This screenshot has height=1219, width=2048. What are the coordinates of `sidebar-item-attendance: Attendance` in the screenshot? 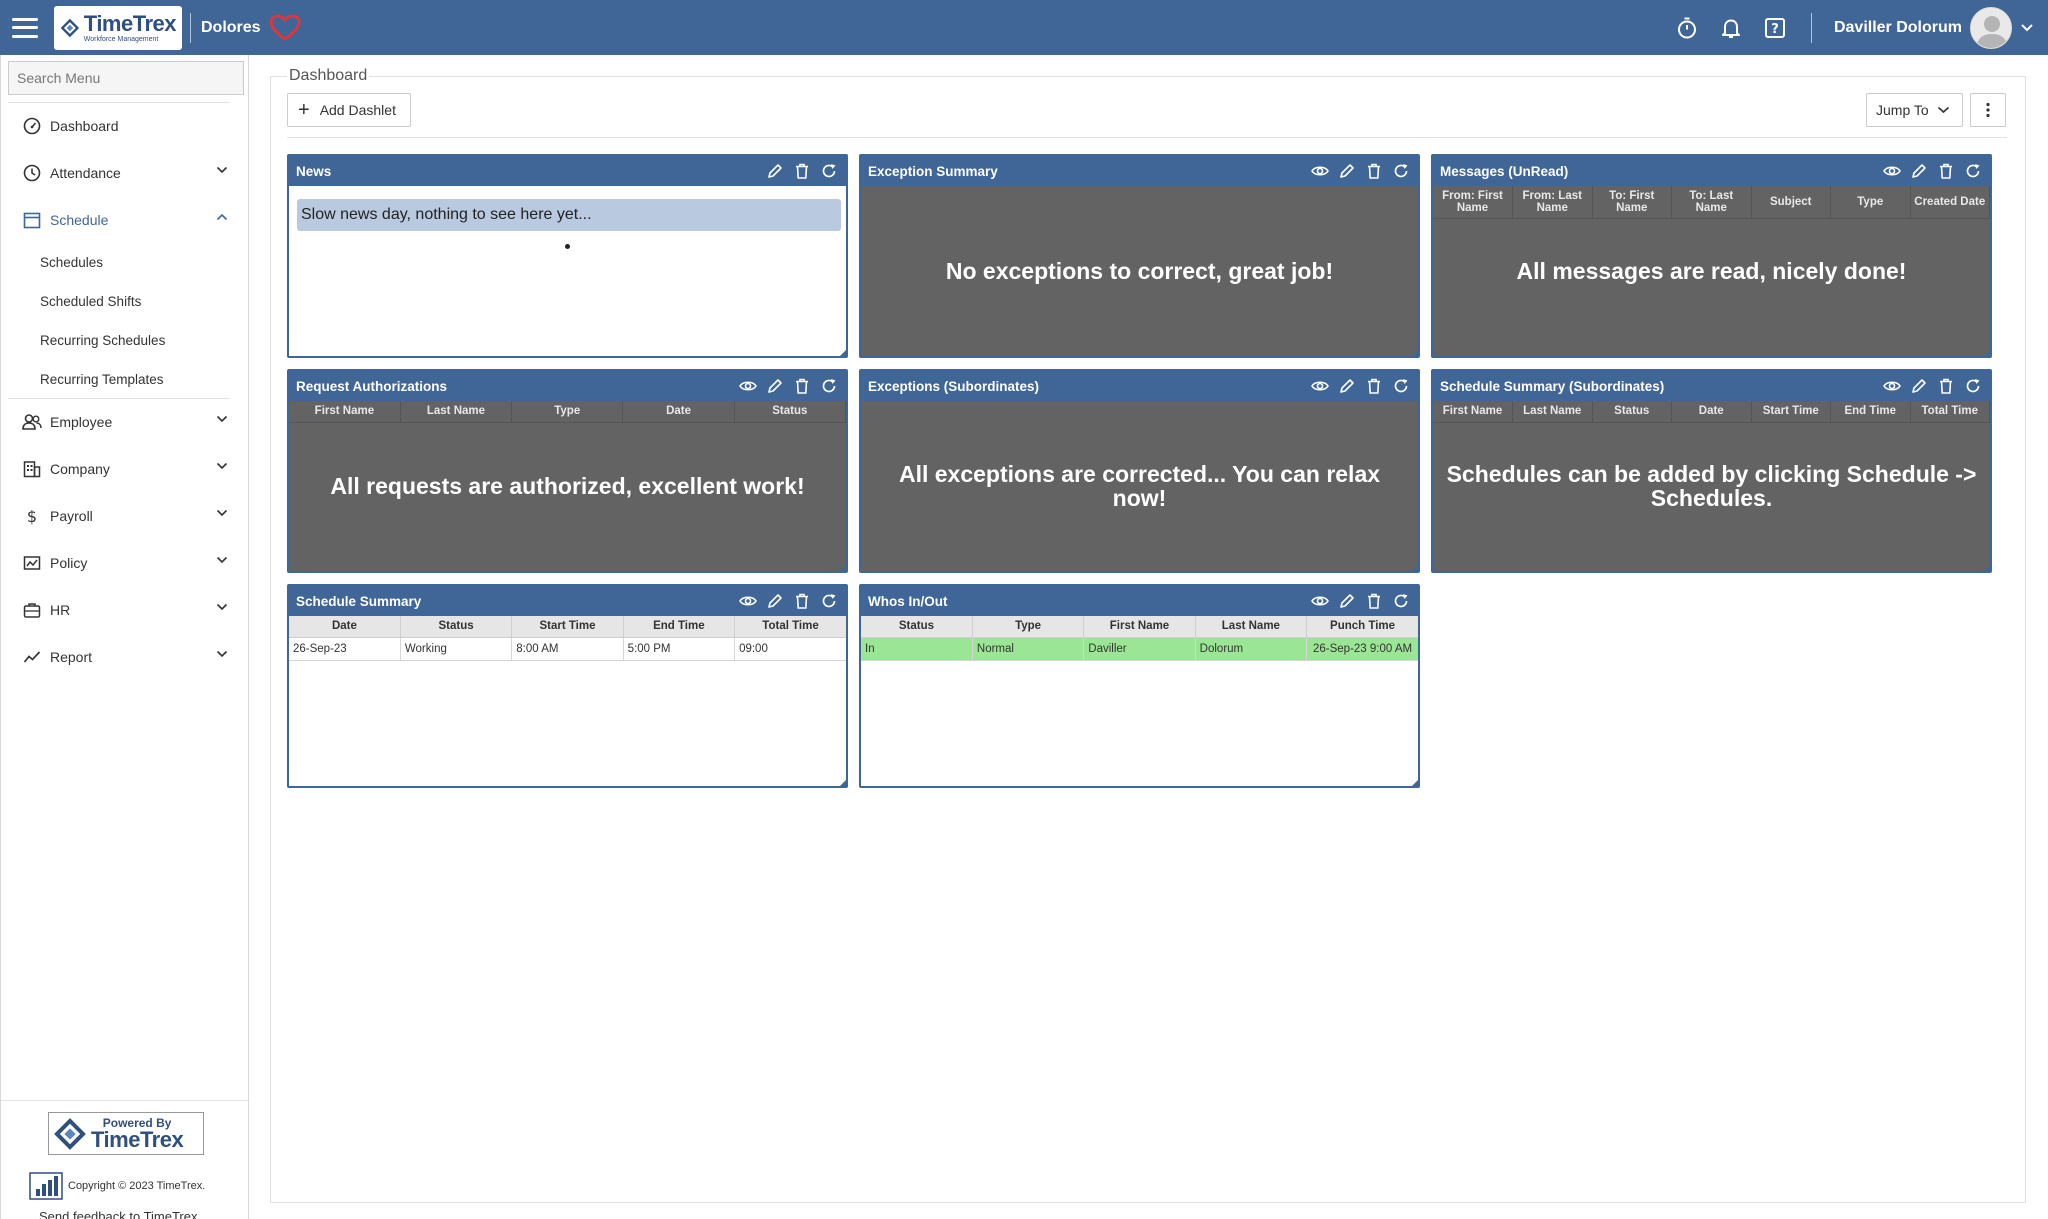 It's located at (125, 173).